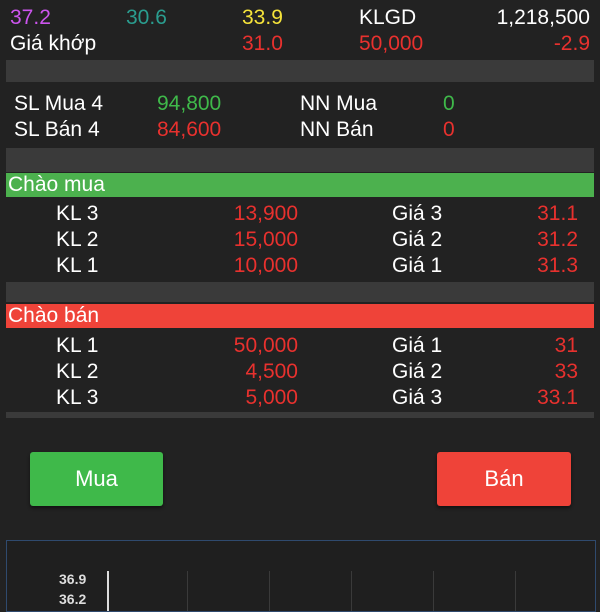  I want to click on y-tick-label: 36.9, so click(73, 579).